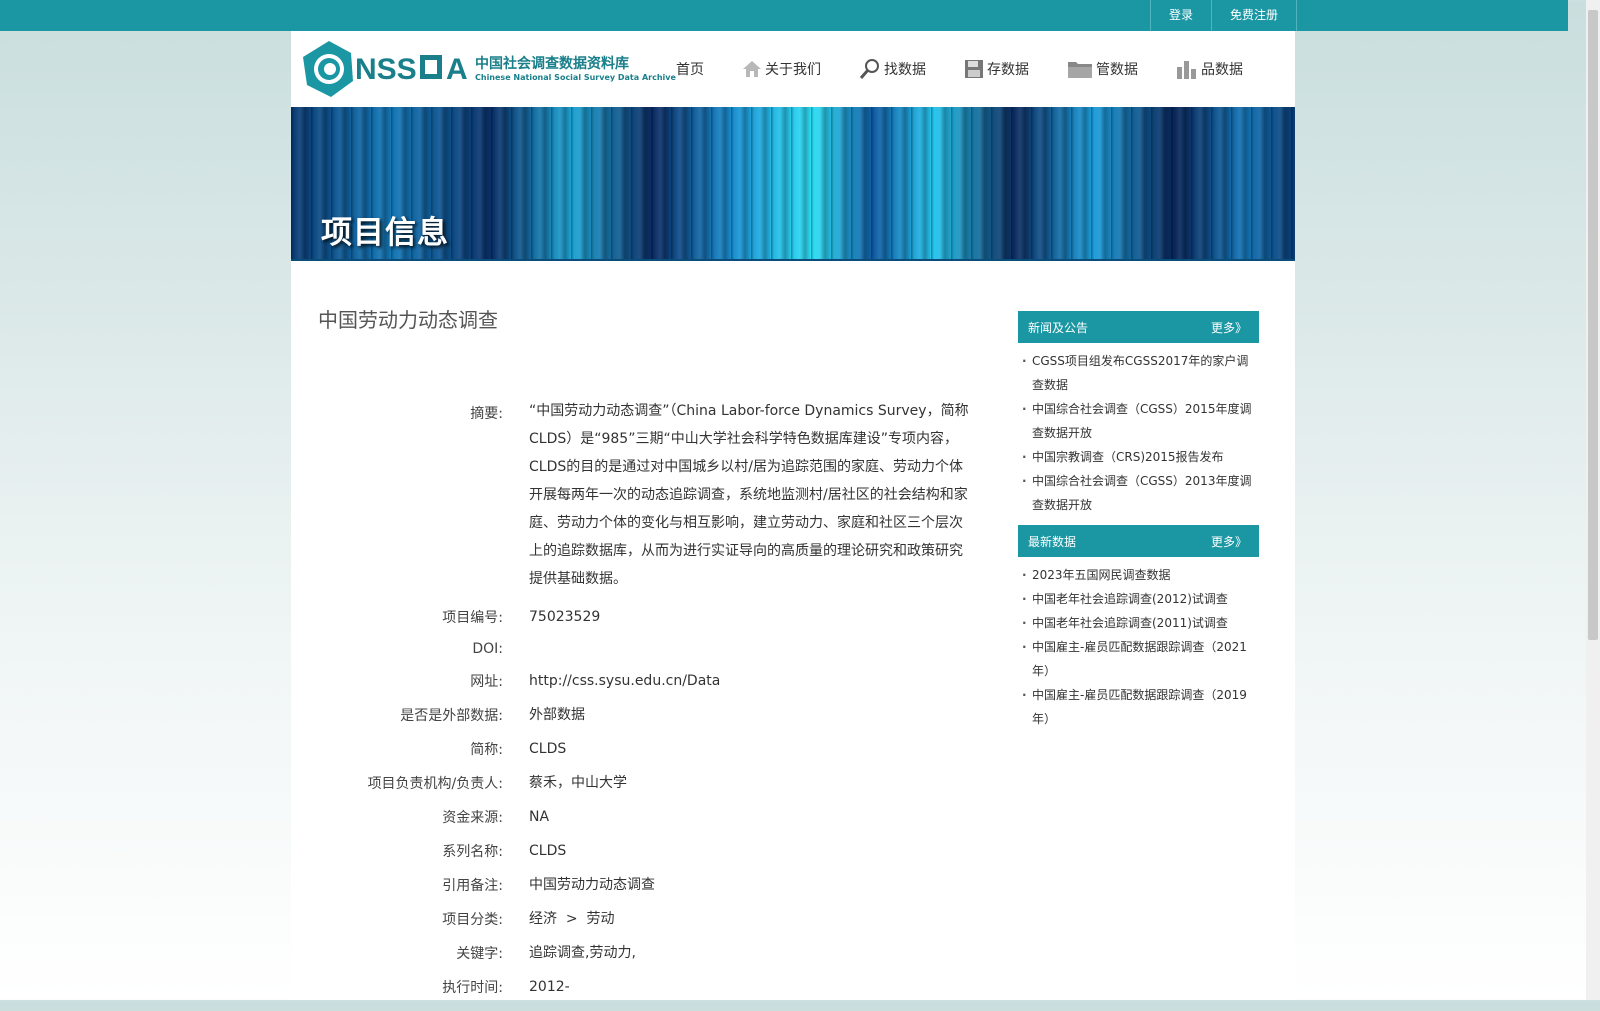 The height and width of the screenshot is (1011, 1600). I want to click on field-label: 摘要:, so click(486, 414).